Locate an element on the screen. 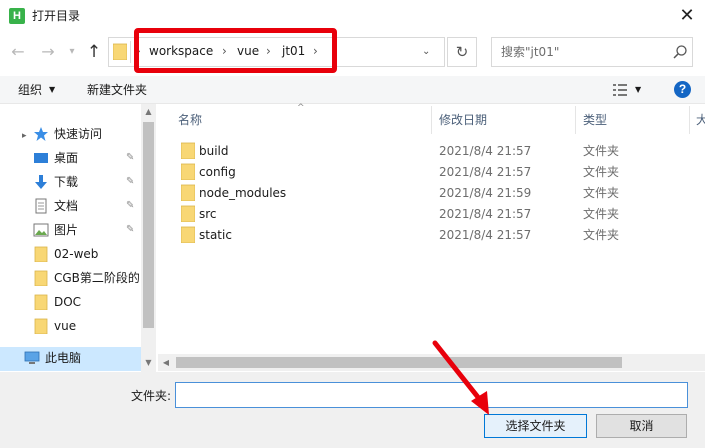 Image resolution: width=705 pixels, height=448 pixels. column-header-date: 修改日期 is located at coordinates (463, 120).